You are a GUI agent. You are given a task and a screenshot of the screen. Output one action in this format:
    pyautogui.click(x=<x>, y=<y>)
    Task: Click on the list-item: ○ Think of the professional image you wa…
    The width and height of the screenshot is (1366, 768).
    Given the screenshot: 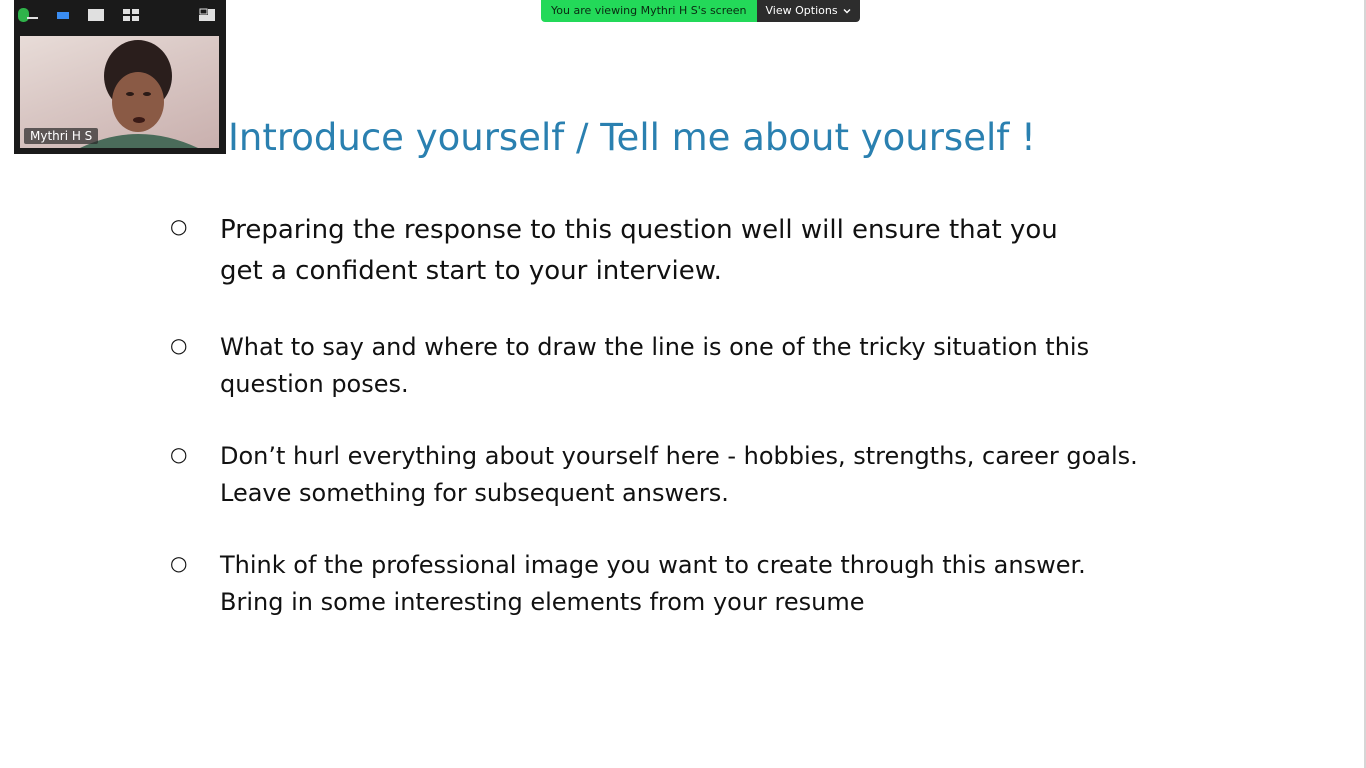 What is the action you would take?
    pyautogui.click(x=670, y=584)
    